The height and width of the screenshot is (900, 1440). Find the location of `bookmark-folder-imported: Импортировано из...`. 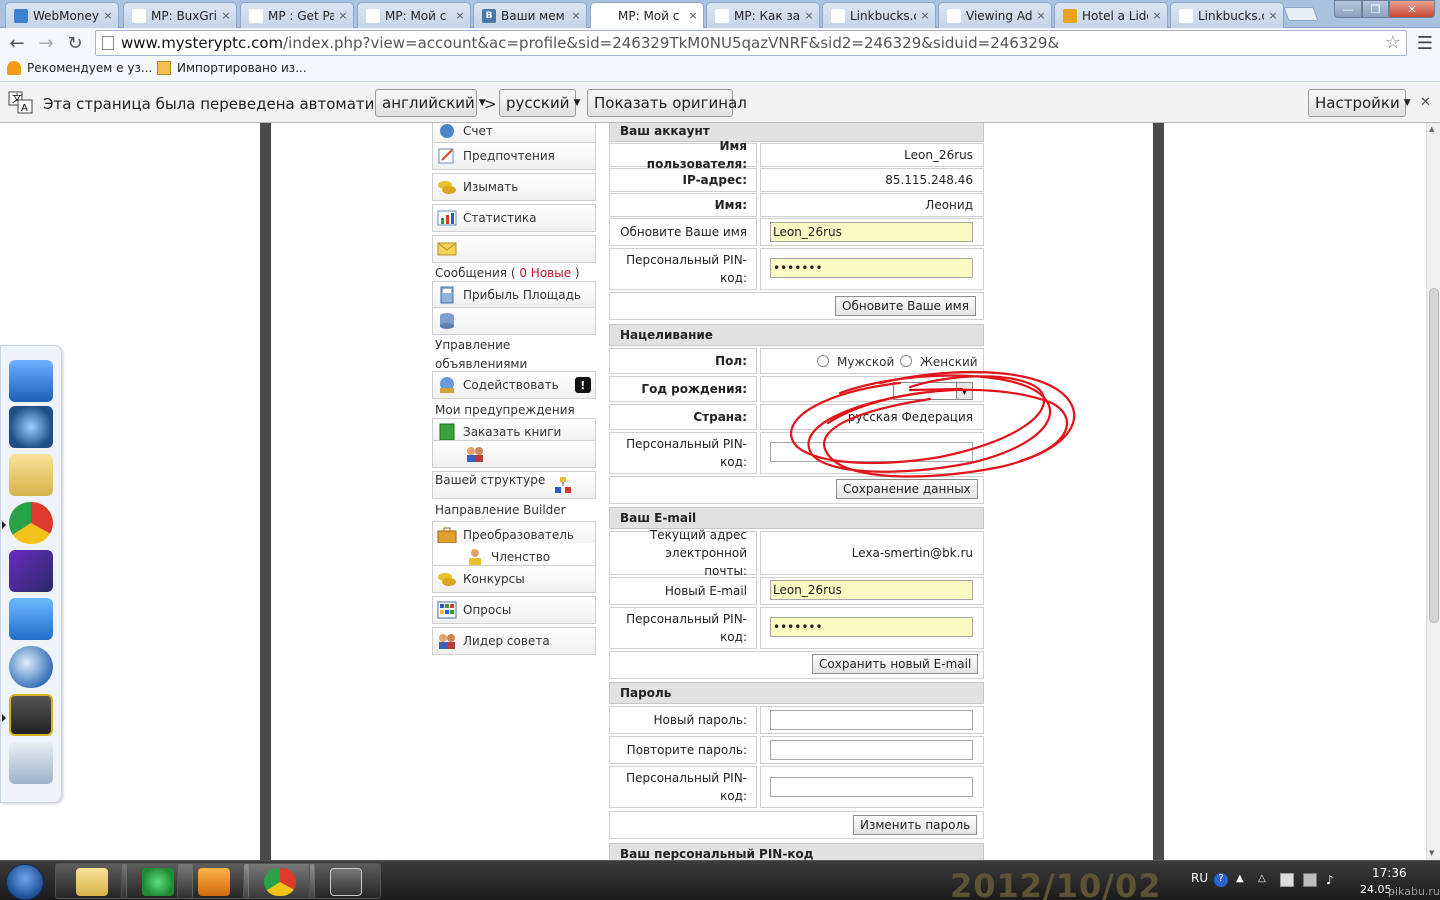

bookmark-folder-imported: Импортировано из... is located at coordinates (232, 68).